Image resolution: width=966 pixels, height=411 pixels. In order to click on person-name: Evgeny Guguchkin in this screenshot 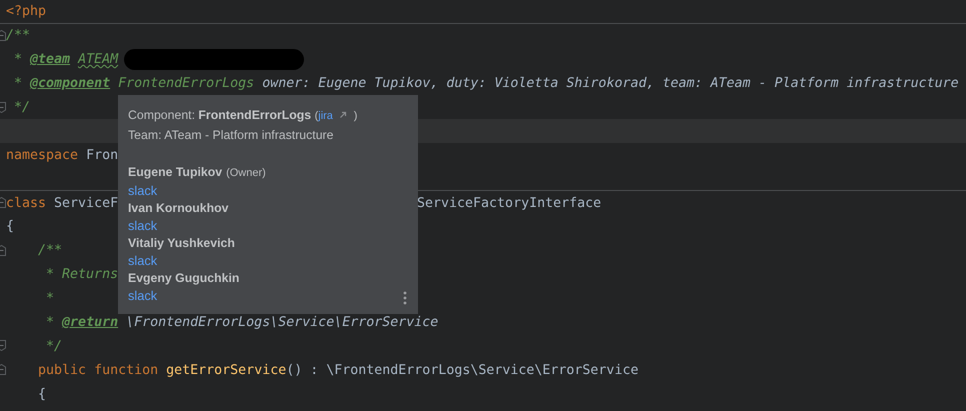, I will do `click(184, 278)`.